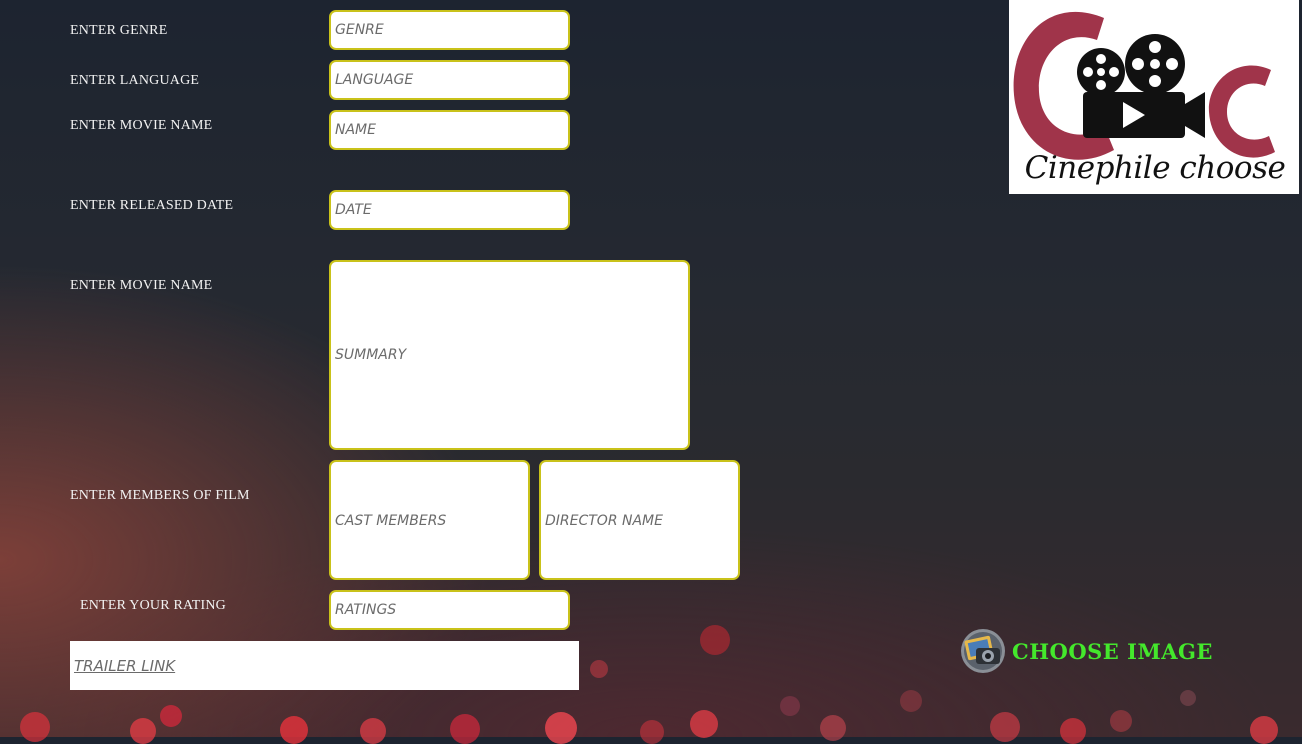 The height and width of the screenshot is (744, 1302). Describe the element at coordinates (324, 665) in the screenshot. I see `trailer-link-input: TRAILER LINK` at that location.